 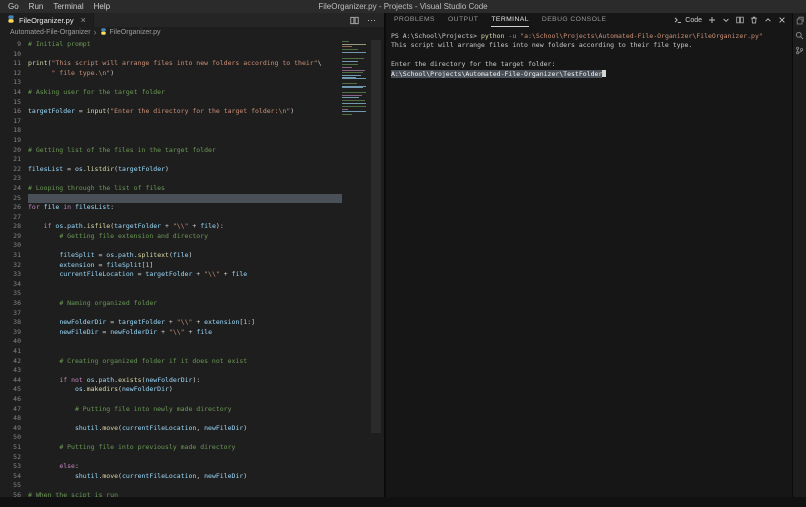 What do you see at coordinates (10, 448) in the screenshot?
I see `line-number: 51` at bounding box center [10, 448].